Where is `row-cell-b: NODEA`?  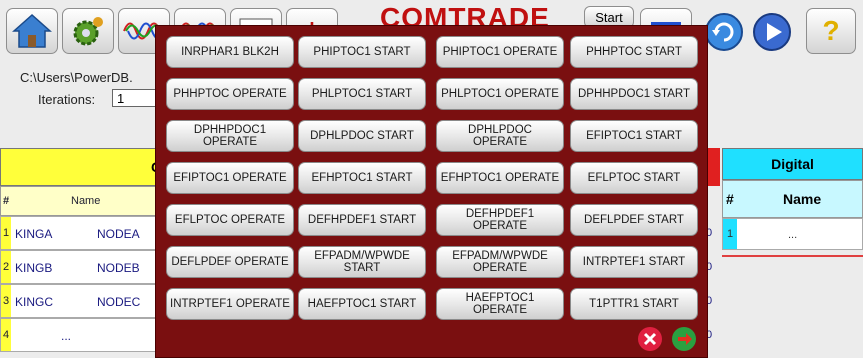 row-cell-b: NODEA is located at coordinates (118, 234).